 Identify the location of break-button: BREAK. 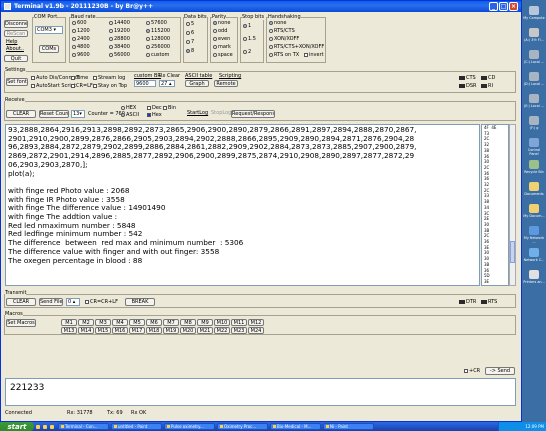
(140, 302).